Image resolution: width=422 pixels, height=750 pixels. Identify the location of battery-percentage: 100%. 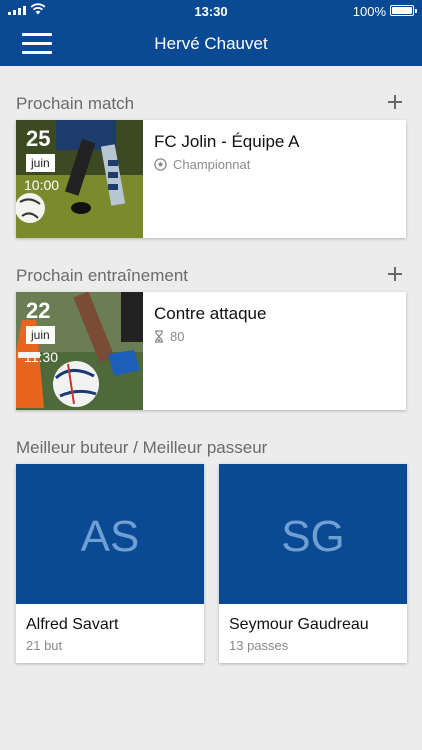
(369, 11).